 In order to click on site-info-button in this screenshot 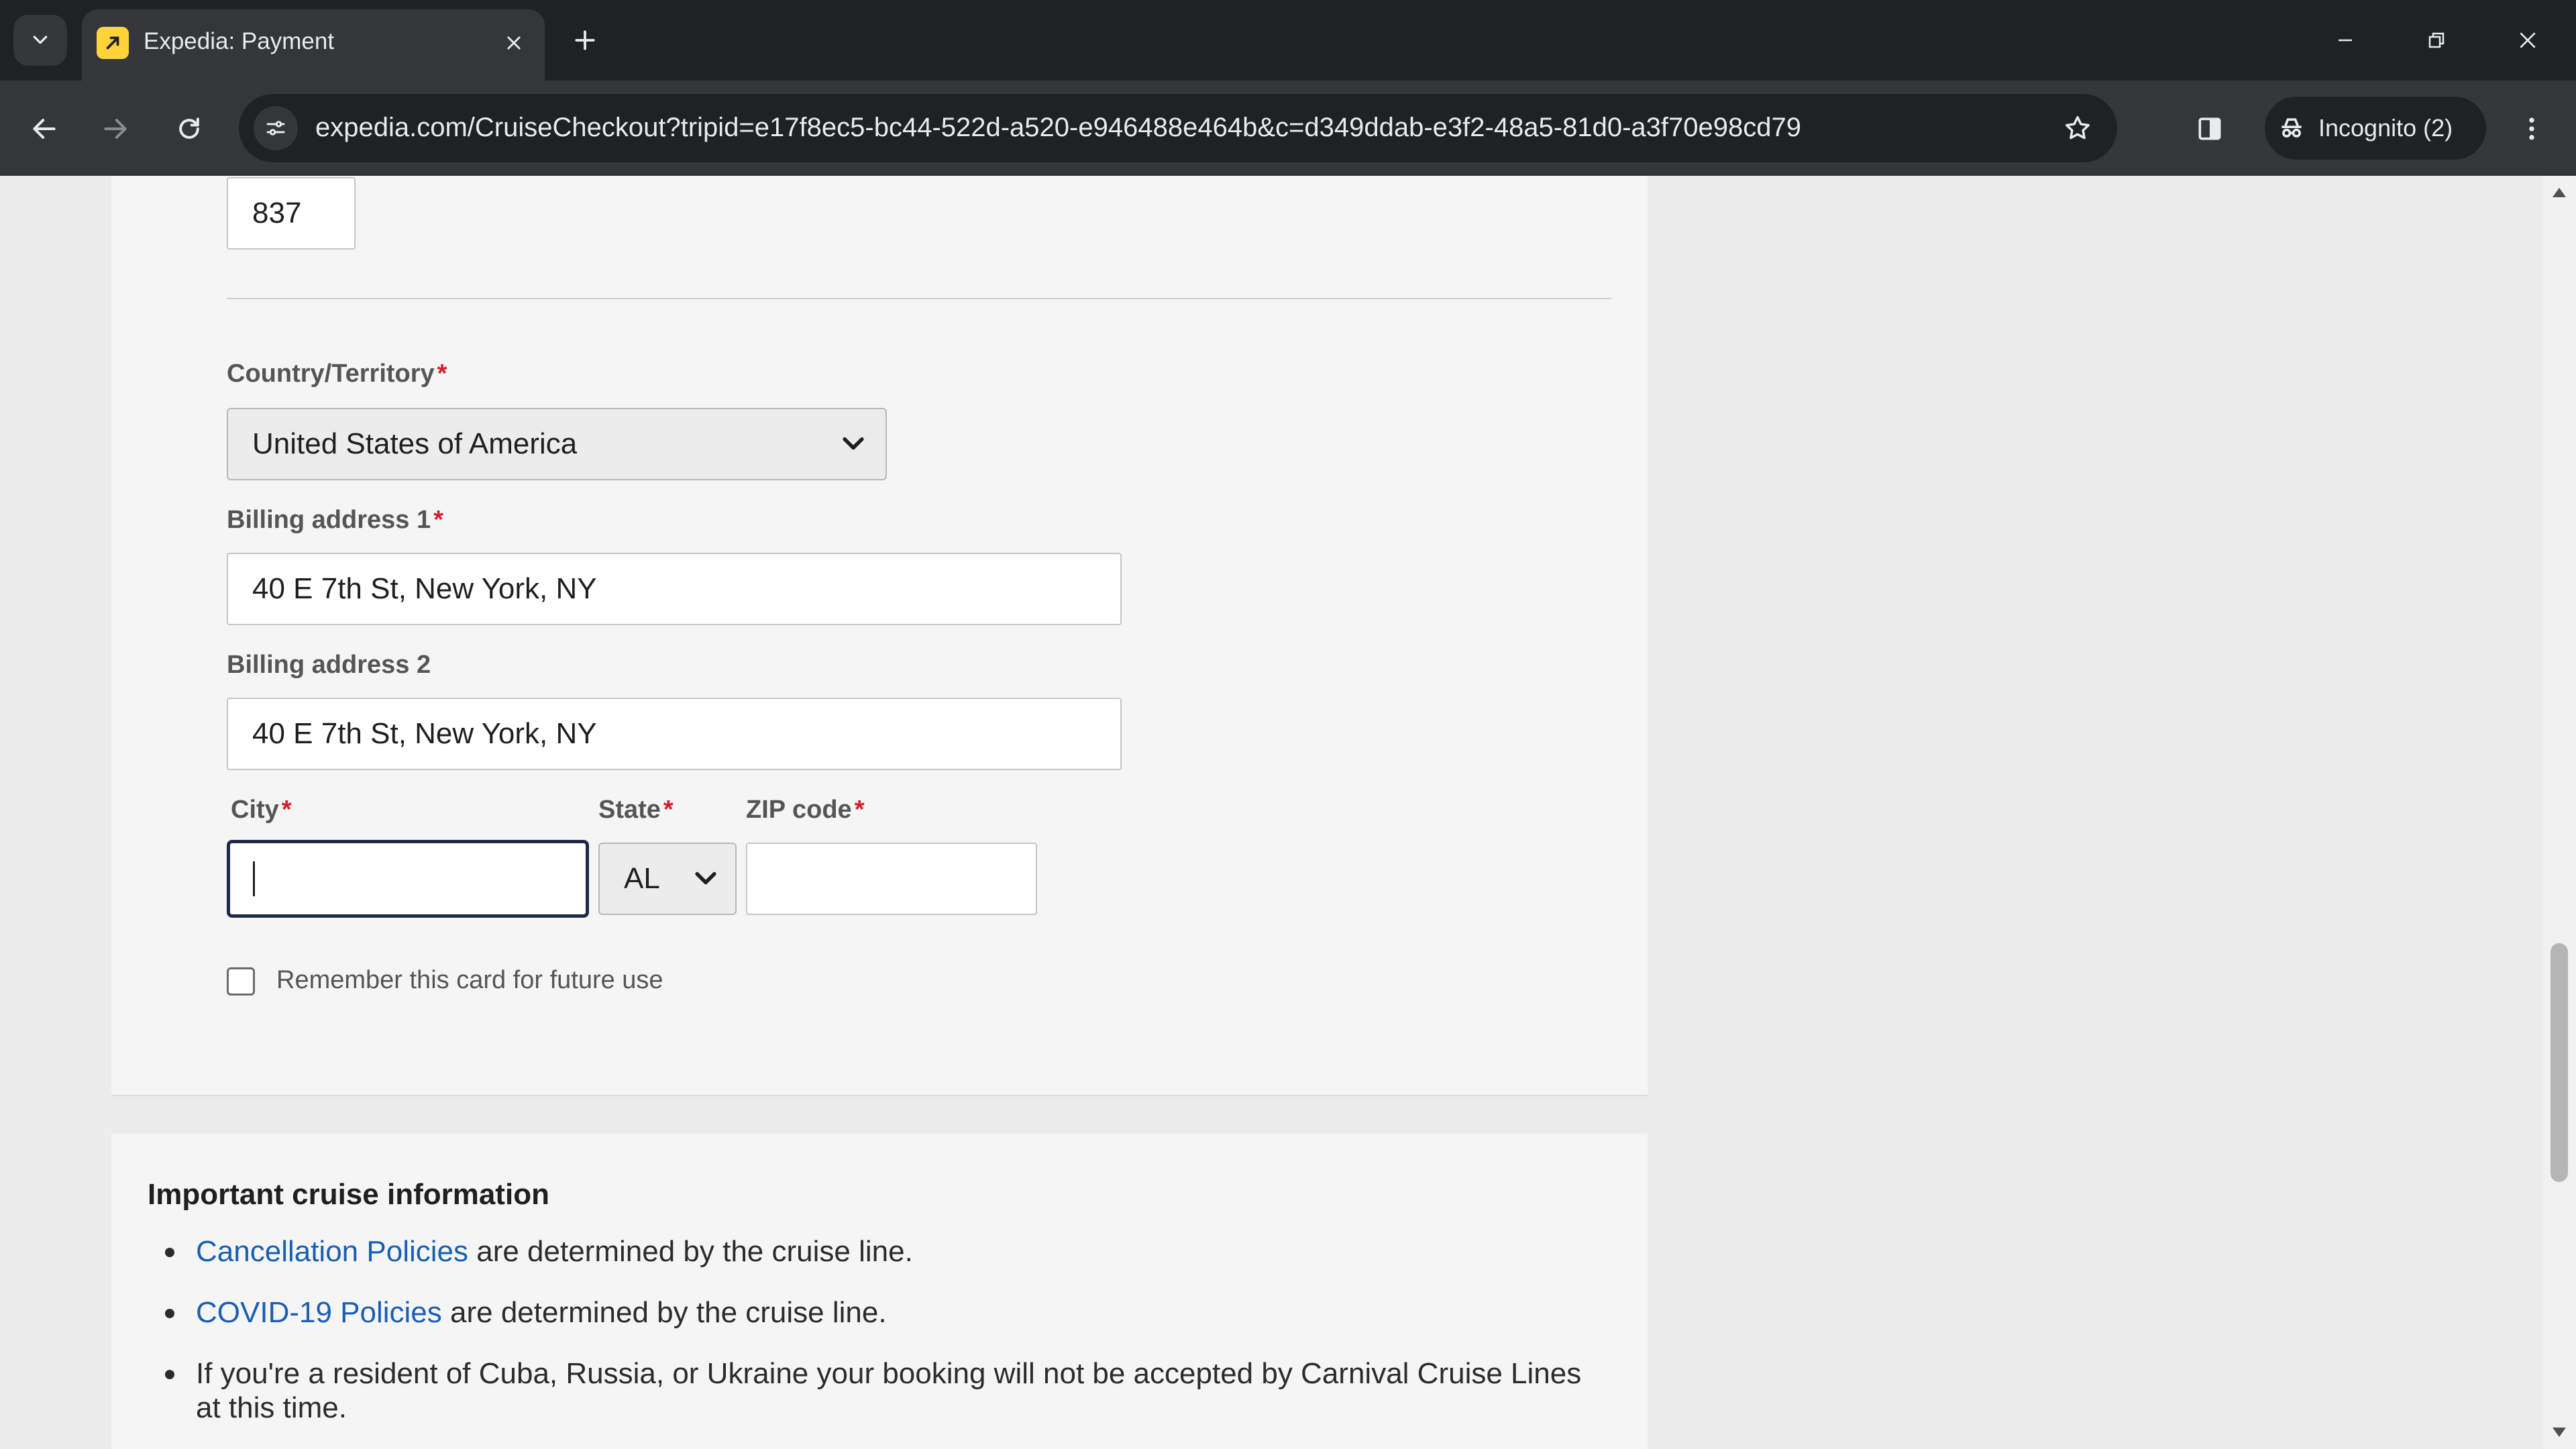, I will do `click(276, 128)`.